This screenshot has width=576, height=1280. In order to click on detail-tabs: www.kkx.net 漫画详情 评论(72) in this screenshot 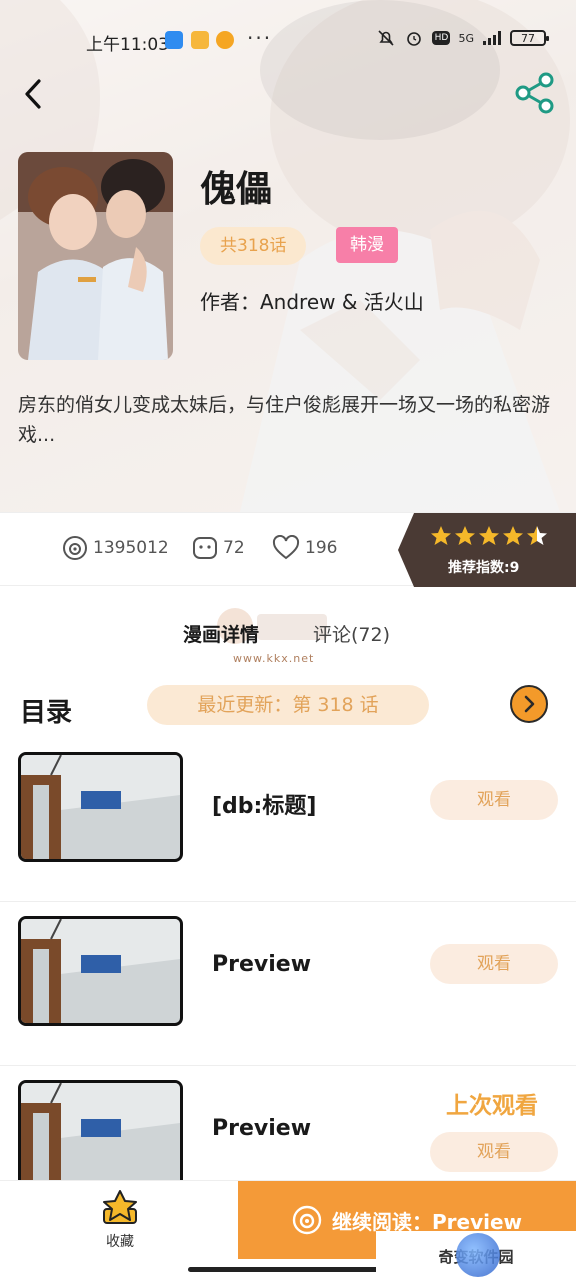, I will do `click(288, 632)`.